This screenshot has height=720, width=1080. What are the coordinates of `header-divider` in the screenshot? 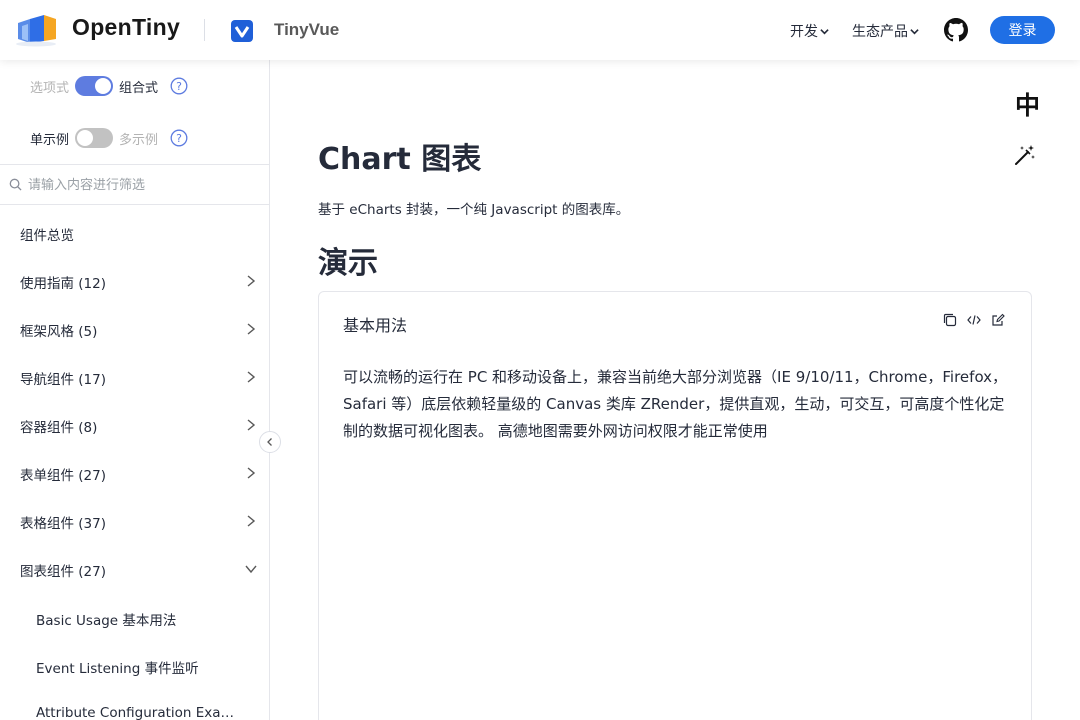 It's located at (204, 30).